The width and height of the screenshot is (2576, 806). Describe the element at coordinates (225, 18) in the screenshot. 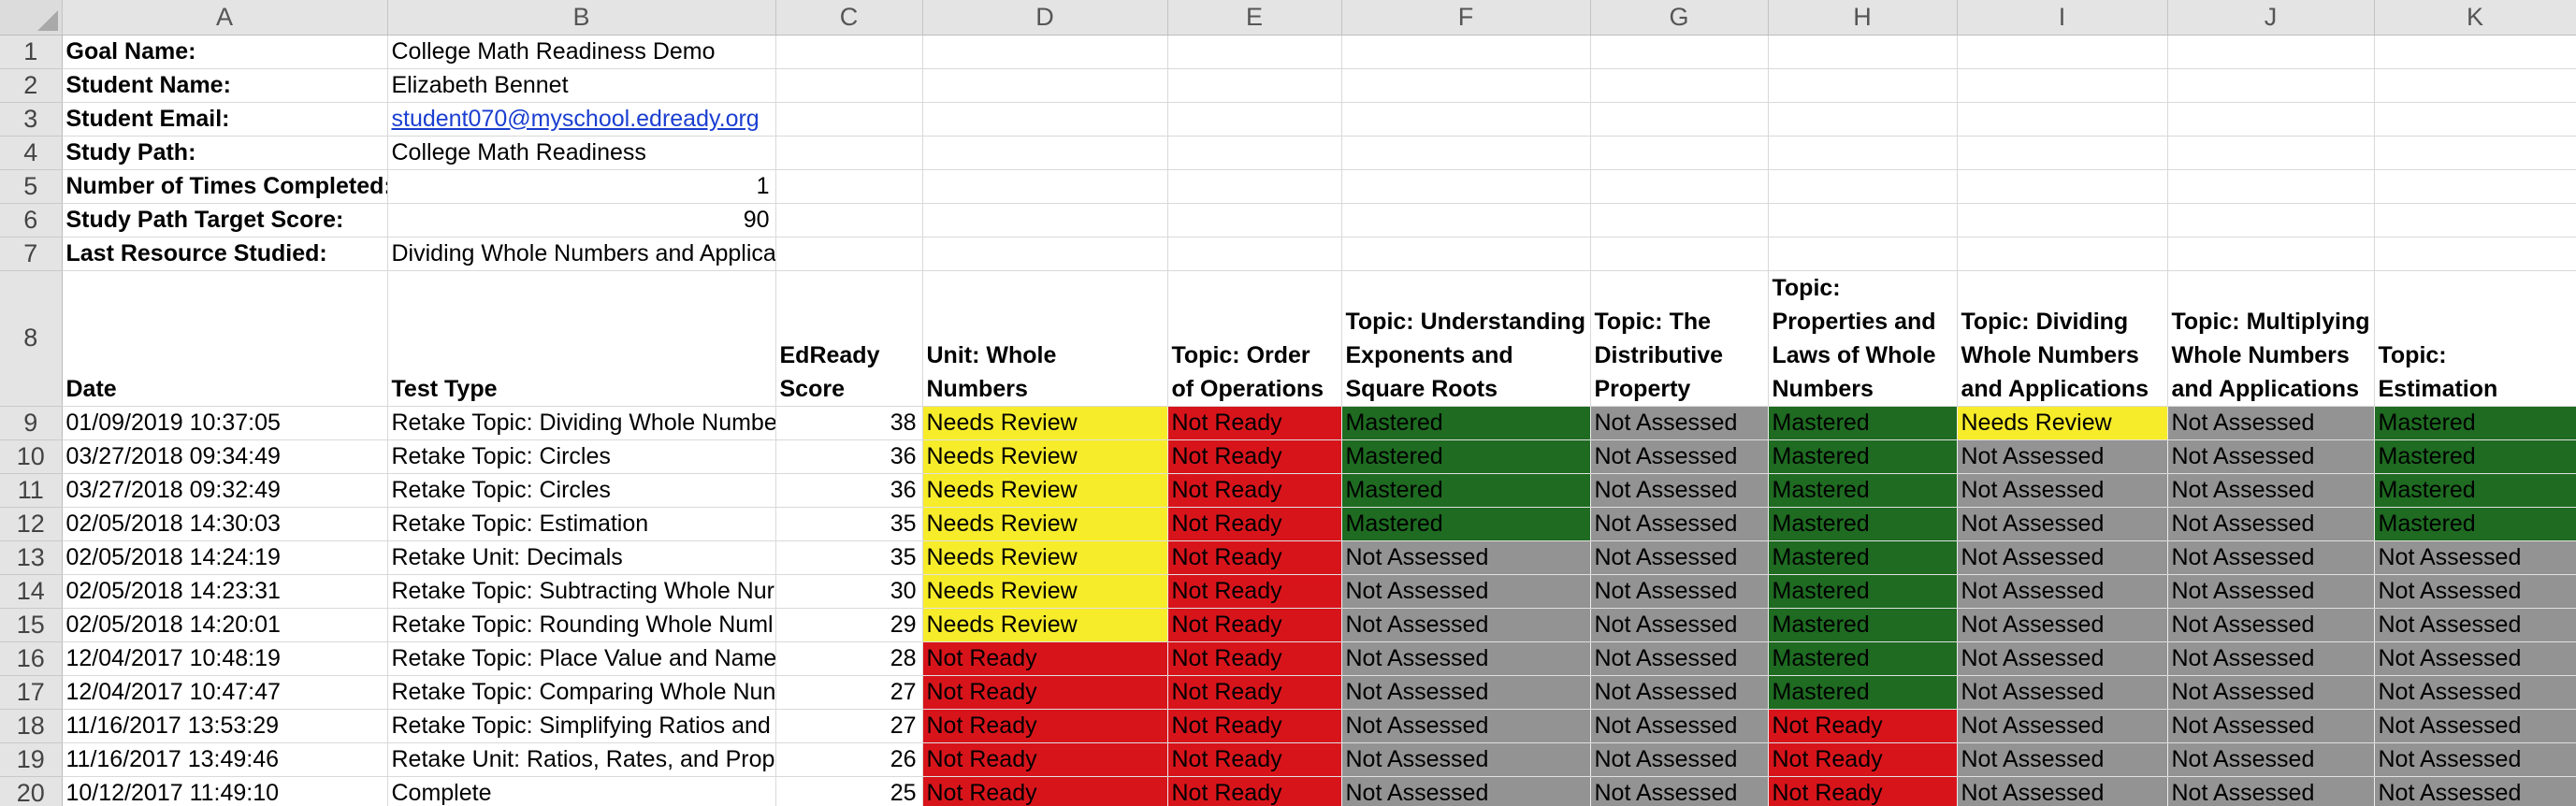

I see `column-header-a: A` at that location.